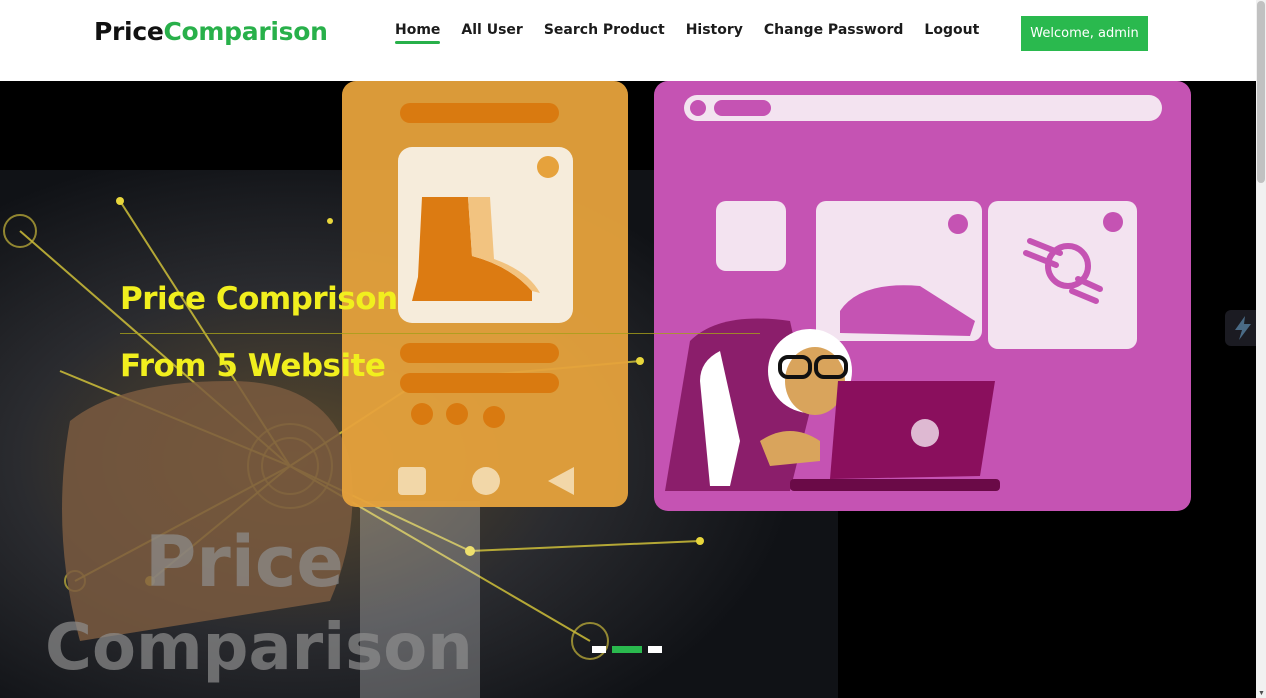  I want to click on brand-part-2: Comparison, so click(245, 31).